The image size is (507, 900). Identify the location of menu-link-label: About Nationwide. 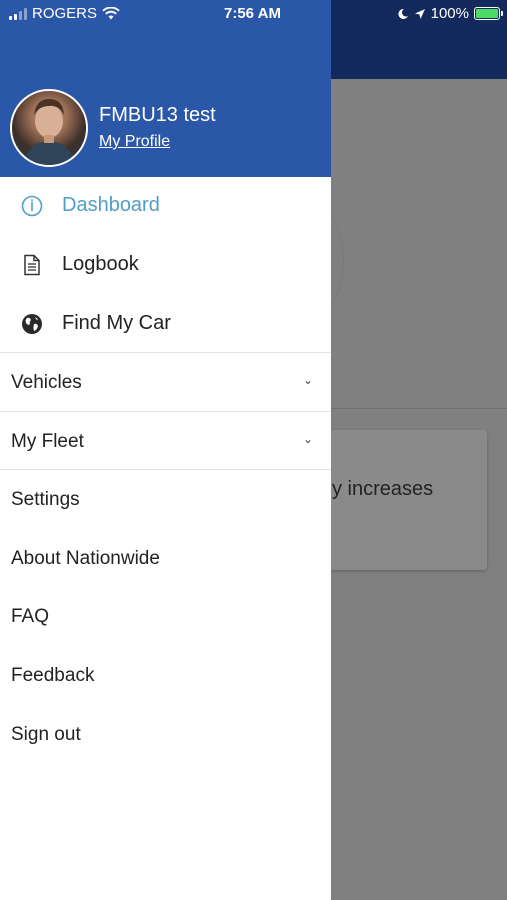
(85, 558).